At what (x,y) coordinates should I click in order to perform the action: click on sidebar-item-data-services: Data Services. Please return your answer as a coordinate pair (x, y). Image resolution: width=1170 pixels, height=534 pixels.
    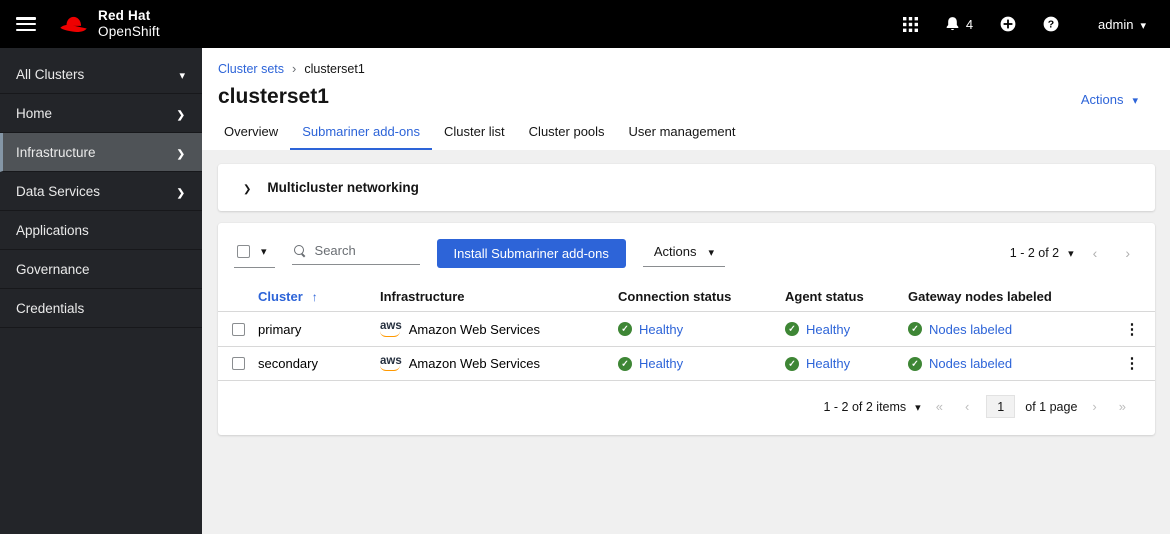
    Looking at the image, I should click on (101, 191).